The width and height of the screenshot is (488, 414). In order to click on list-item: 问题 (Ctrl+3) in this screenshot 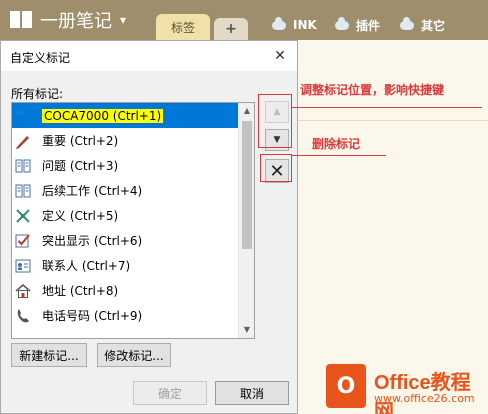, I will do `click(125, 165)`.